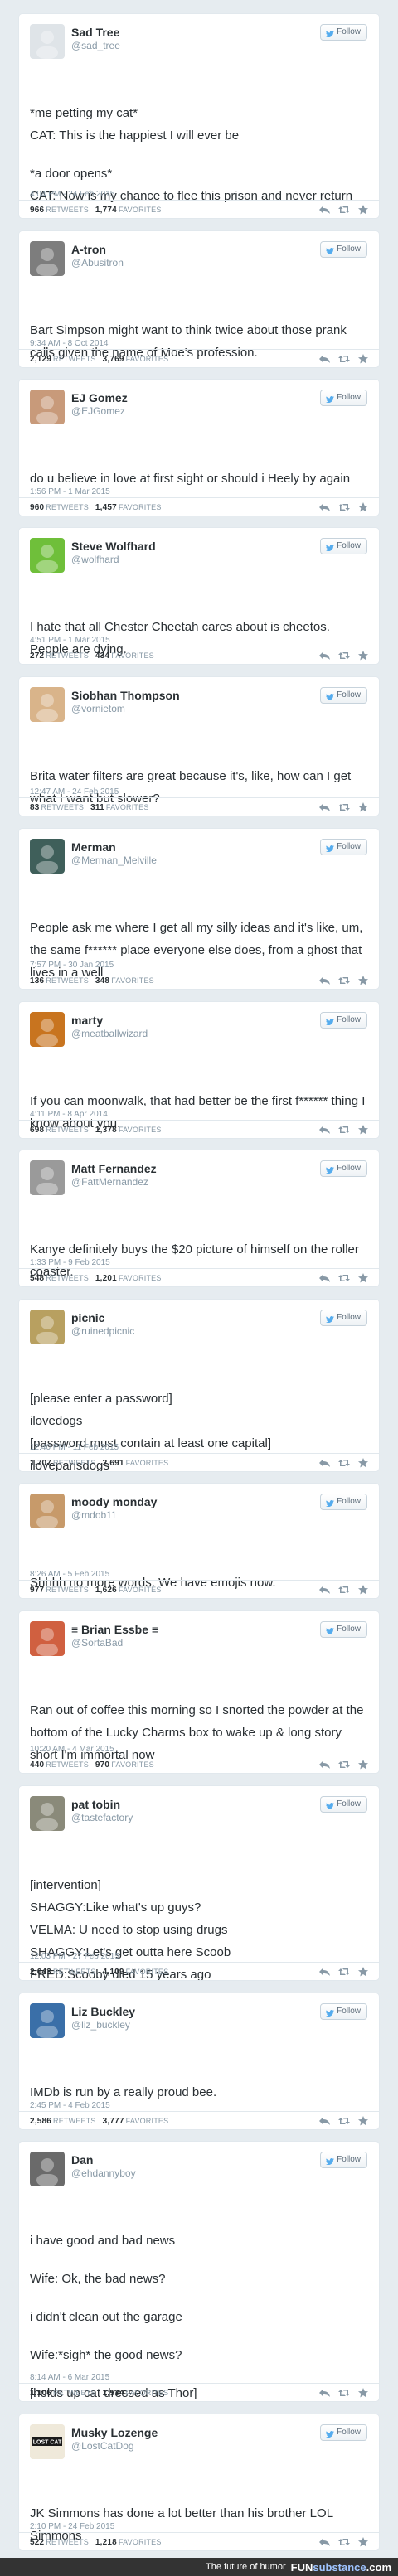  I want to click on retweet-count: 977, so click(37, 1590).